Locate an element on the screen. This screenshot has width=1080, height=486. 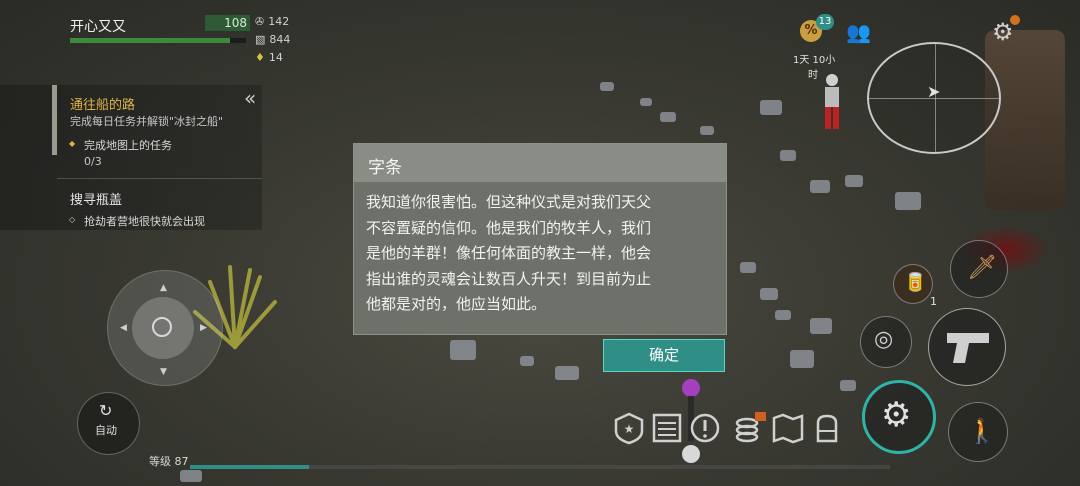
melee-weapon-button: 🗡 is located at coordinates (979, 269).